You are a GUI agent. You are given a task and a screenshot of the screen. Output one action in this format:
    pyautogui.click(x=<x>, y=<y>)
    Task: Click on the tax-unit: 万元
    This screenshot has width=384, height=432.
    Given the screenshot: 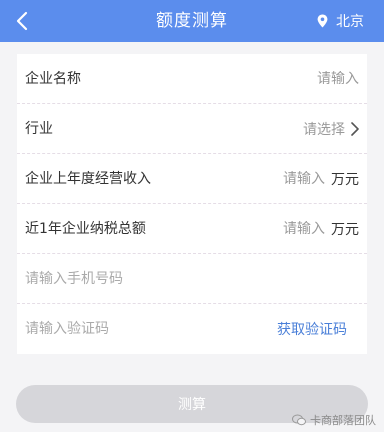 What is the action you would take?
    pyautogui.click(x=345, y=230)
    